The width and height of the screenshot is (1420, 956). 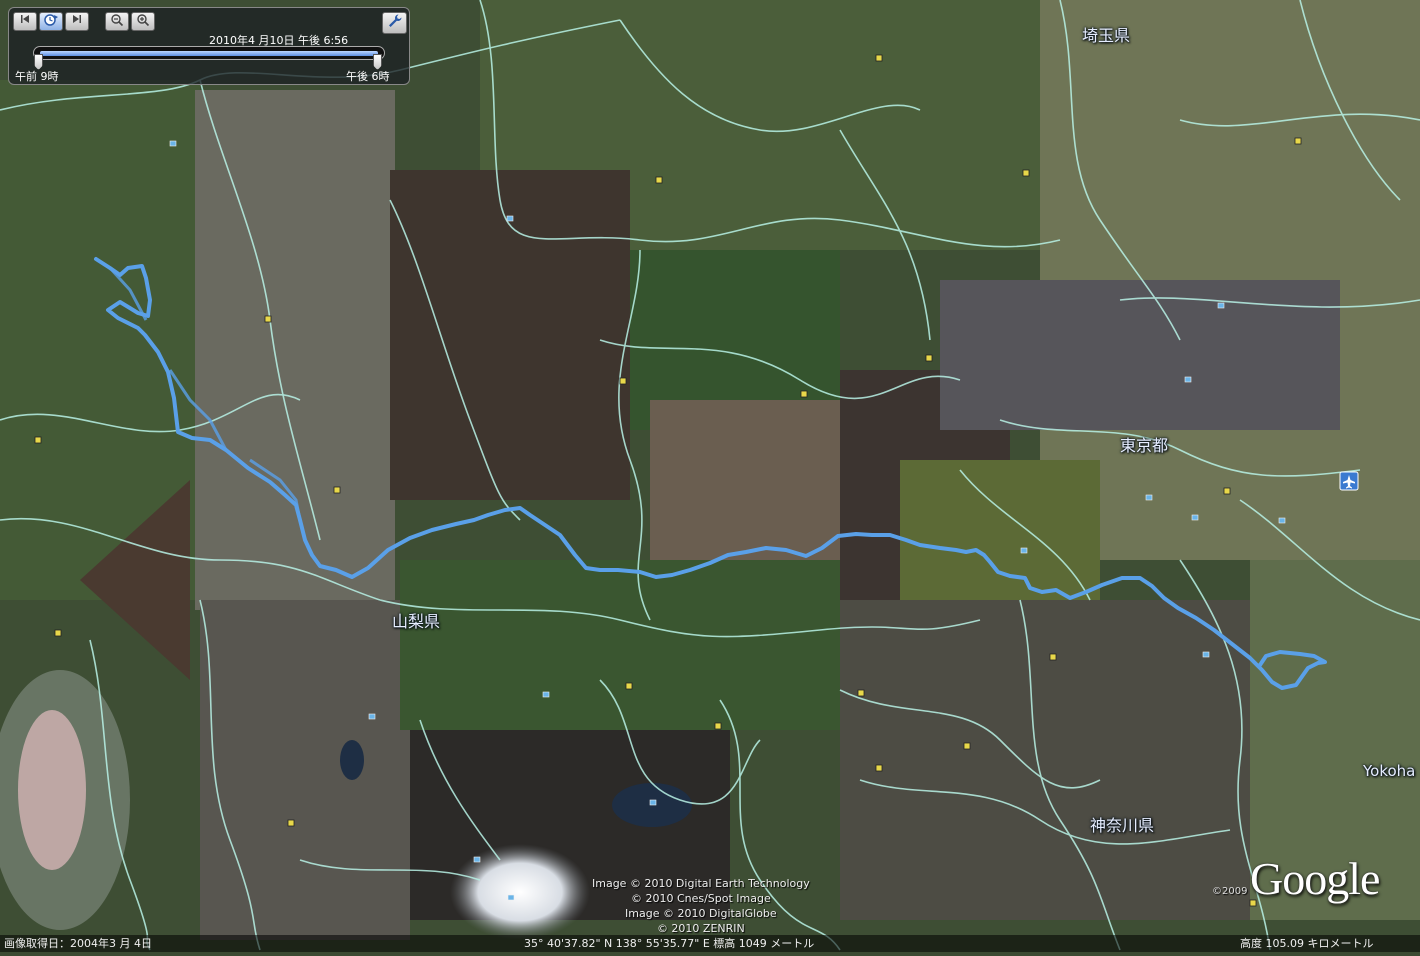 I want to click on attribution-line: © 2010 Cnes/Spot Image, so click(x=700, y=898).